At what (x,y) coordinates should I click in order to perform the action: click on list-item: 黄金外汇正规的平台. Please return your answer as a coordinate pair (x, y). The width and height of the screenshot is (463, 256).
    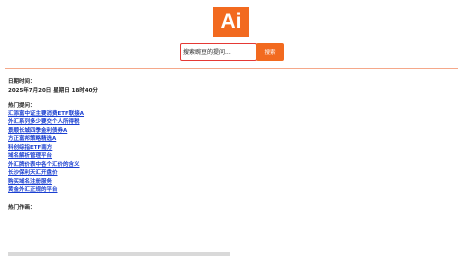
    Looking at the image, I should click on (46, 190).